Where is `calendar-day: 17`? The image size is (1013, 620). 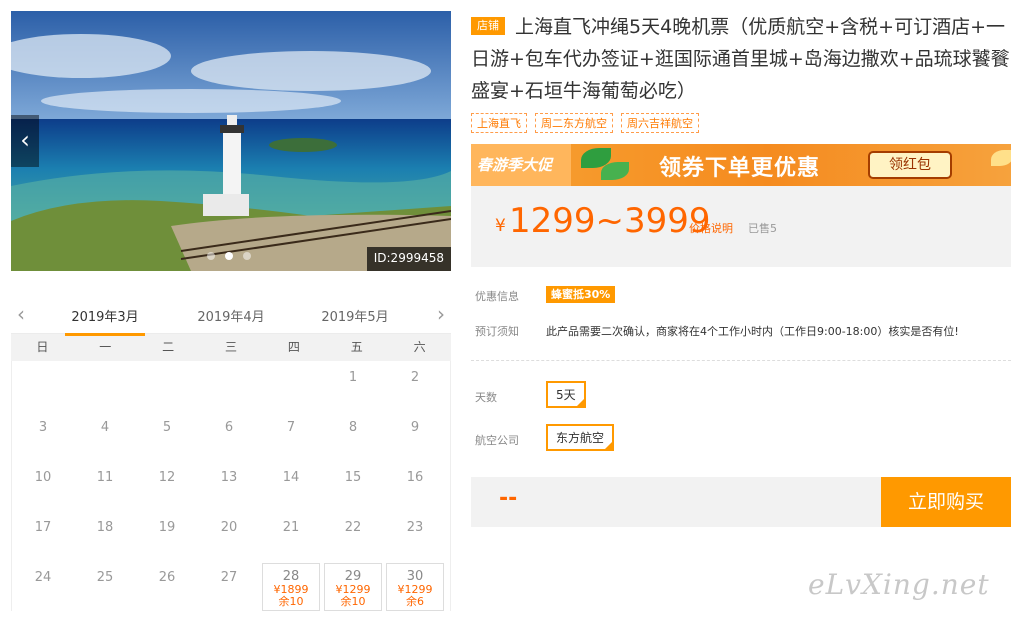 calendar-day: 17 is located at coordinates (43, 536).